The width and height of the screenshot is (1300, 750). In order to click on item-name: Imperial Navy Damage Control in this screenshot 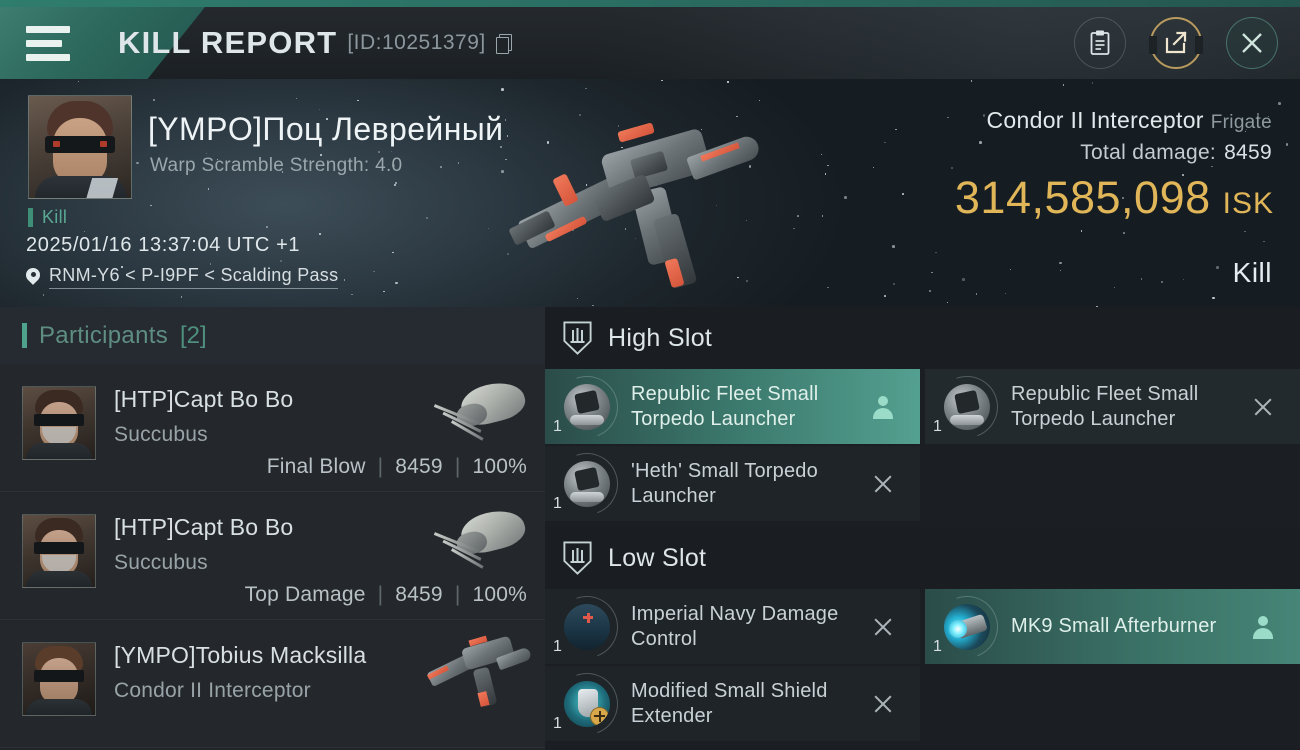, I will do `click(735, 626)`.